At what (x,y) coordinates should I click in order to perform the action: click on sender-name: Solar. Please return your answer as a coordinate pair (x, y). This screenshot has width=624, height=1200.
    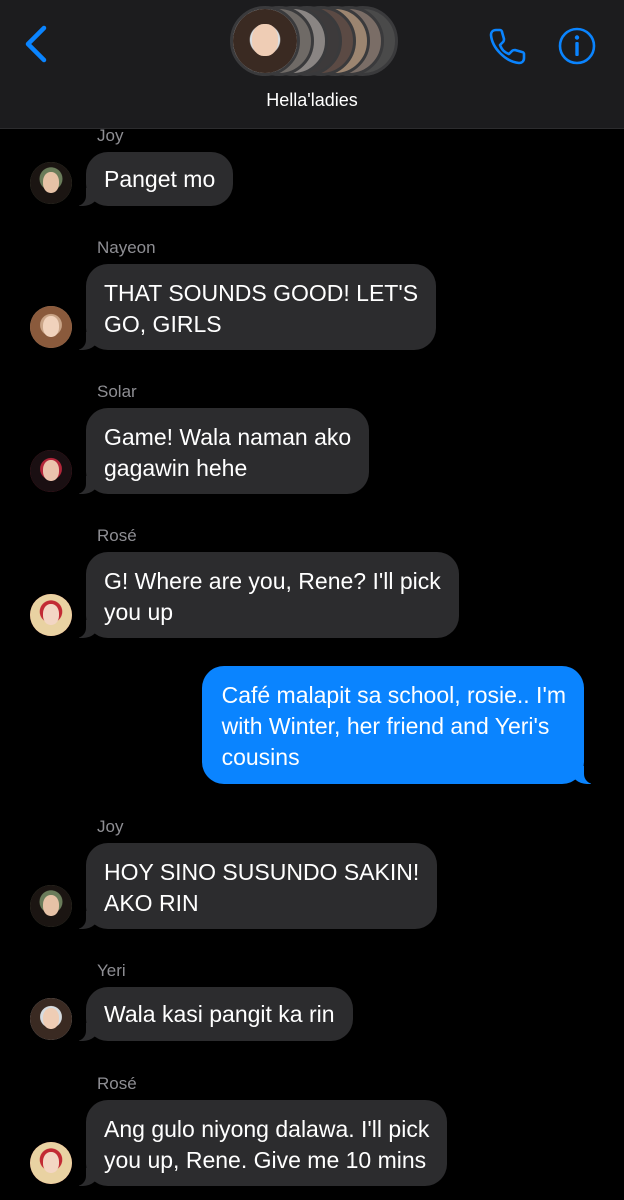
    Looking at the image, I should click on (117, 391).